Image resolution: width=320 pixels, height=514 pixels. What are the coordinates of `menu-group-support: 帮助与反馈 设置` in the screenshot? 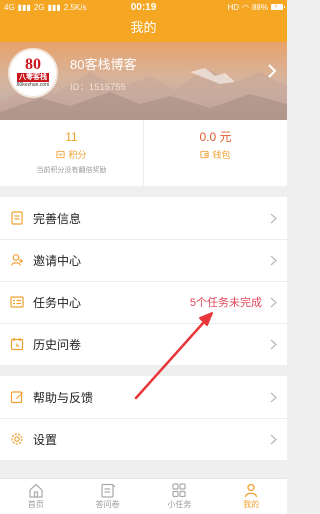 It's located at (143, 418).